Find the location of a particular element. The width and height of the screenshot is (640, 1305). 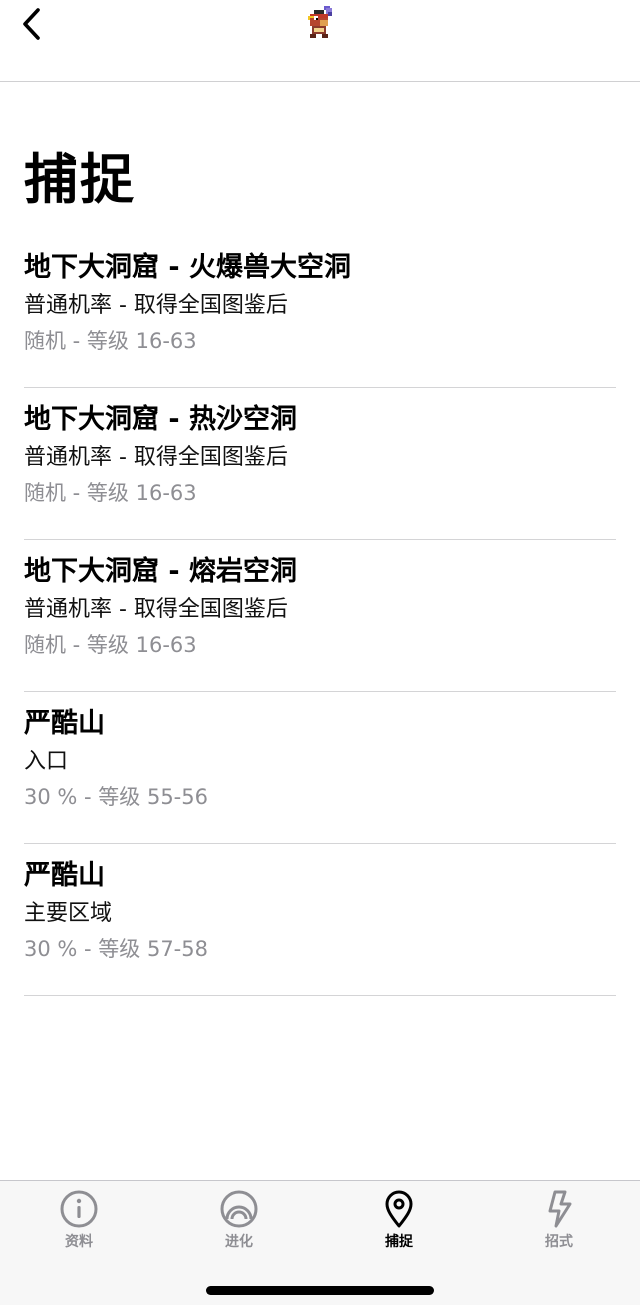

tab-moves: 招式 is located at coordinates (559, 1224).